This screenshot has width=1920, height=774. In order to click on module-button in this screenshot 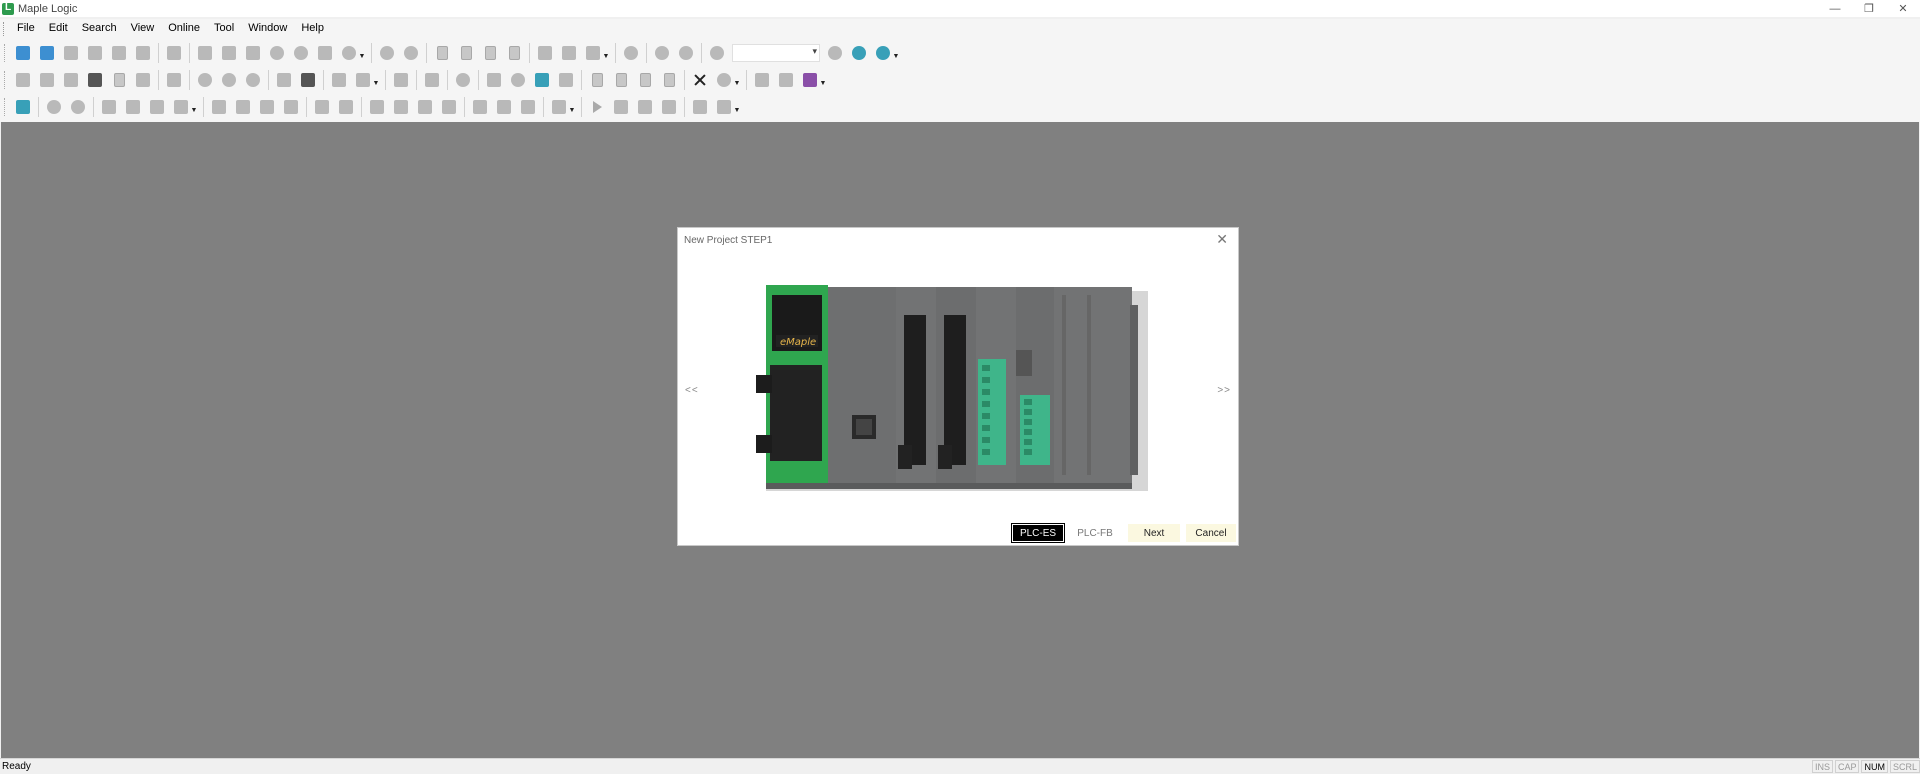, I will do `click(494, 80)`.